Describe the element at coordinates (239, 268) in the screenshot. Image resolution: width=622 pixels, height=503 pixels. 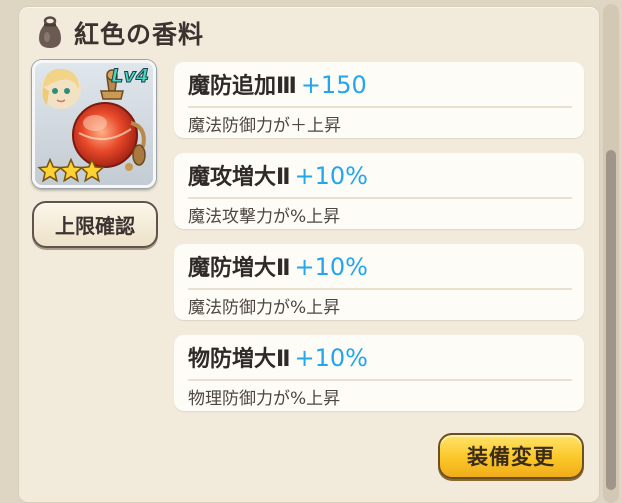
I see `stat-name: 魔防増大Ⅱ` at that location.